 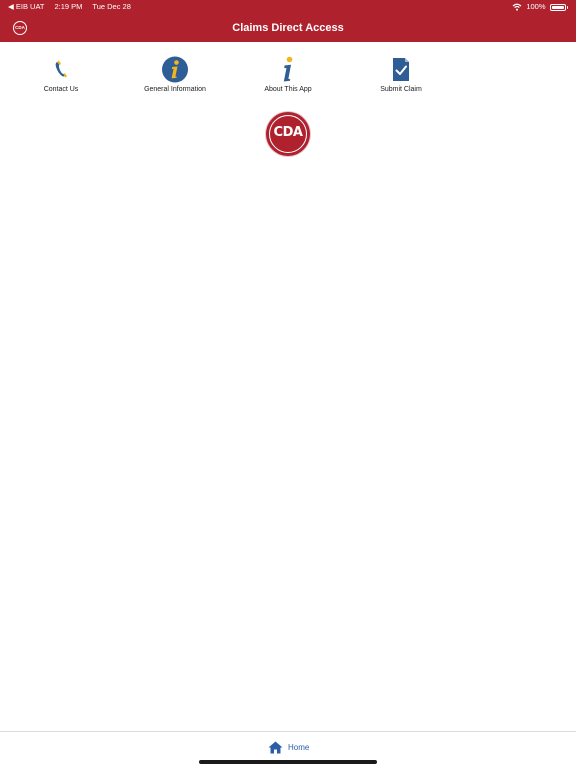 What do you see at coordinates (567, 7) in the screenshot?
I see `battery-tip` at bounding box center [567, 7].